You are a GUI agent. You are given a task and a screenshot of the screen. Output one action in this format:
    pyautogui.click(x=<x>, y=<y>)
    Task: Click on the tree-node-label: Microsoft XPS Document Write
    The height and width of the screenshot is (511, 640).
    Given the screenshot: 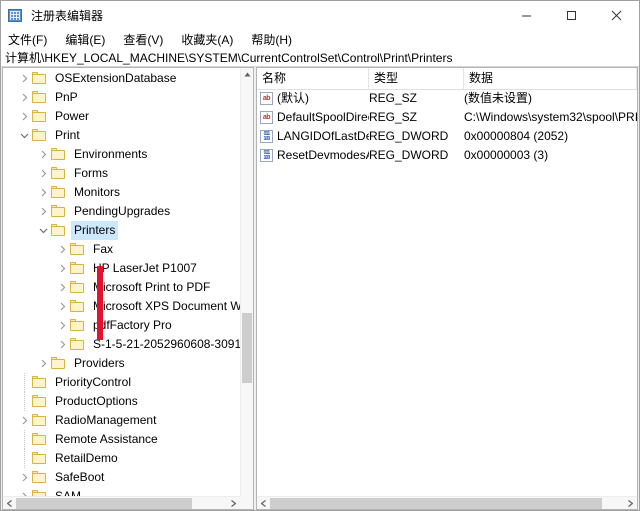 What is the action you would take?
    pyautogui.click(x=166, y=306)
    